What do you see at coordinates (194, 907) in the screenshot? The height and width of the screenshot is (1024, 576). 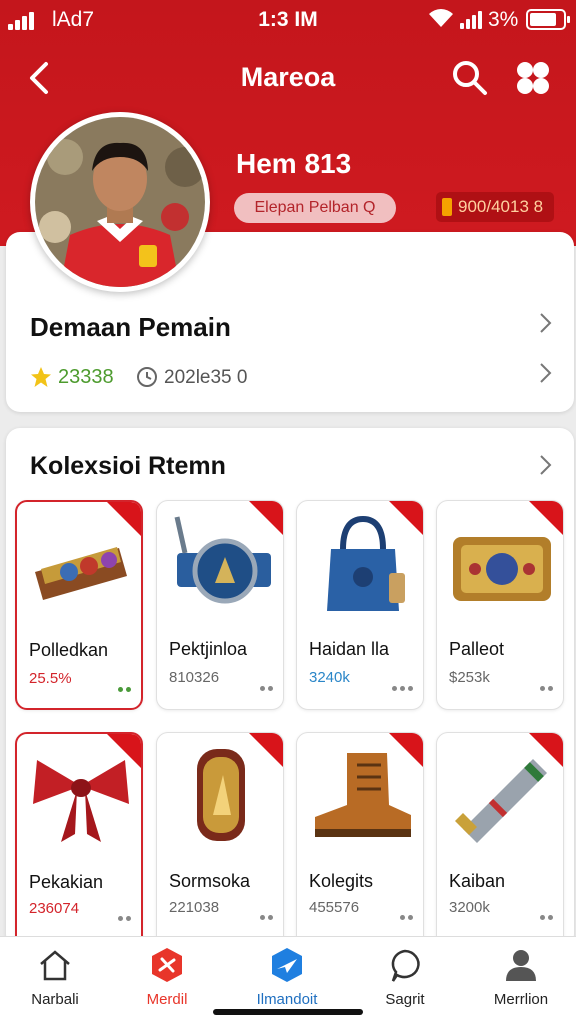 I see `item-price: 221038` at bounding box center [194, 907].